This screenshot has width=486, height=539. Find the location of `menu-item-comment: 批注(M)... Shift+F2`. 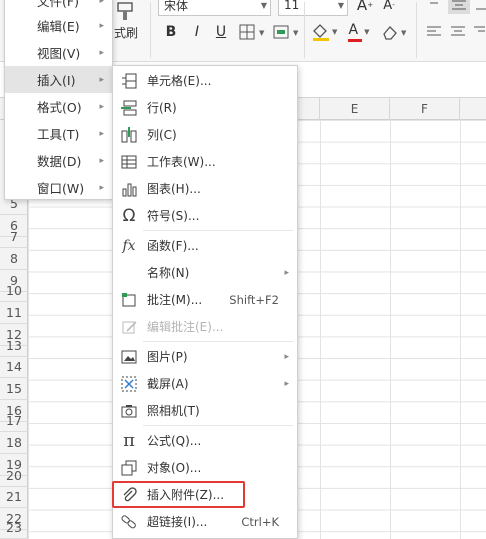

menu-item-comment: 批注(M)... Shift+F2 is located at coordinates (205, 299).